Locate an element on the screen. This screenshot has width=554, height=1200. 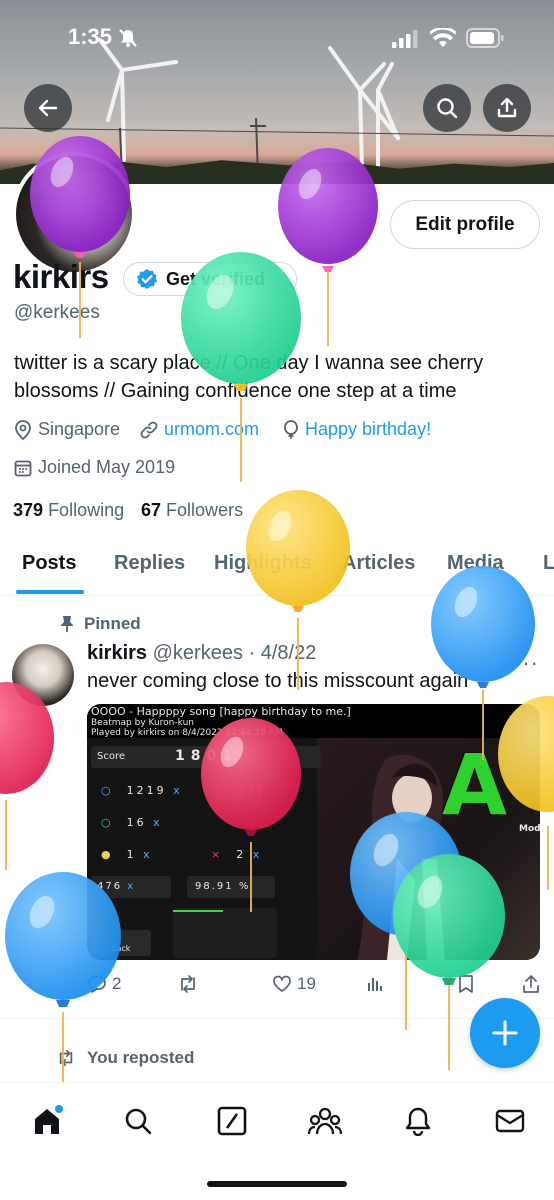
media-combo-value: 476 is located at coordinates (110, 886).